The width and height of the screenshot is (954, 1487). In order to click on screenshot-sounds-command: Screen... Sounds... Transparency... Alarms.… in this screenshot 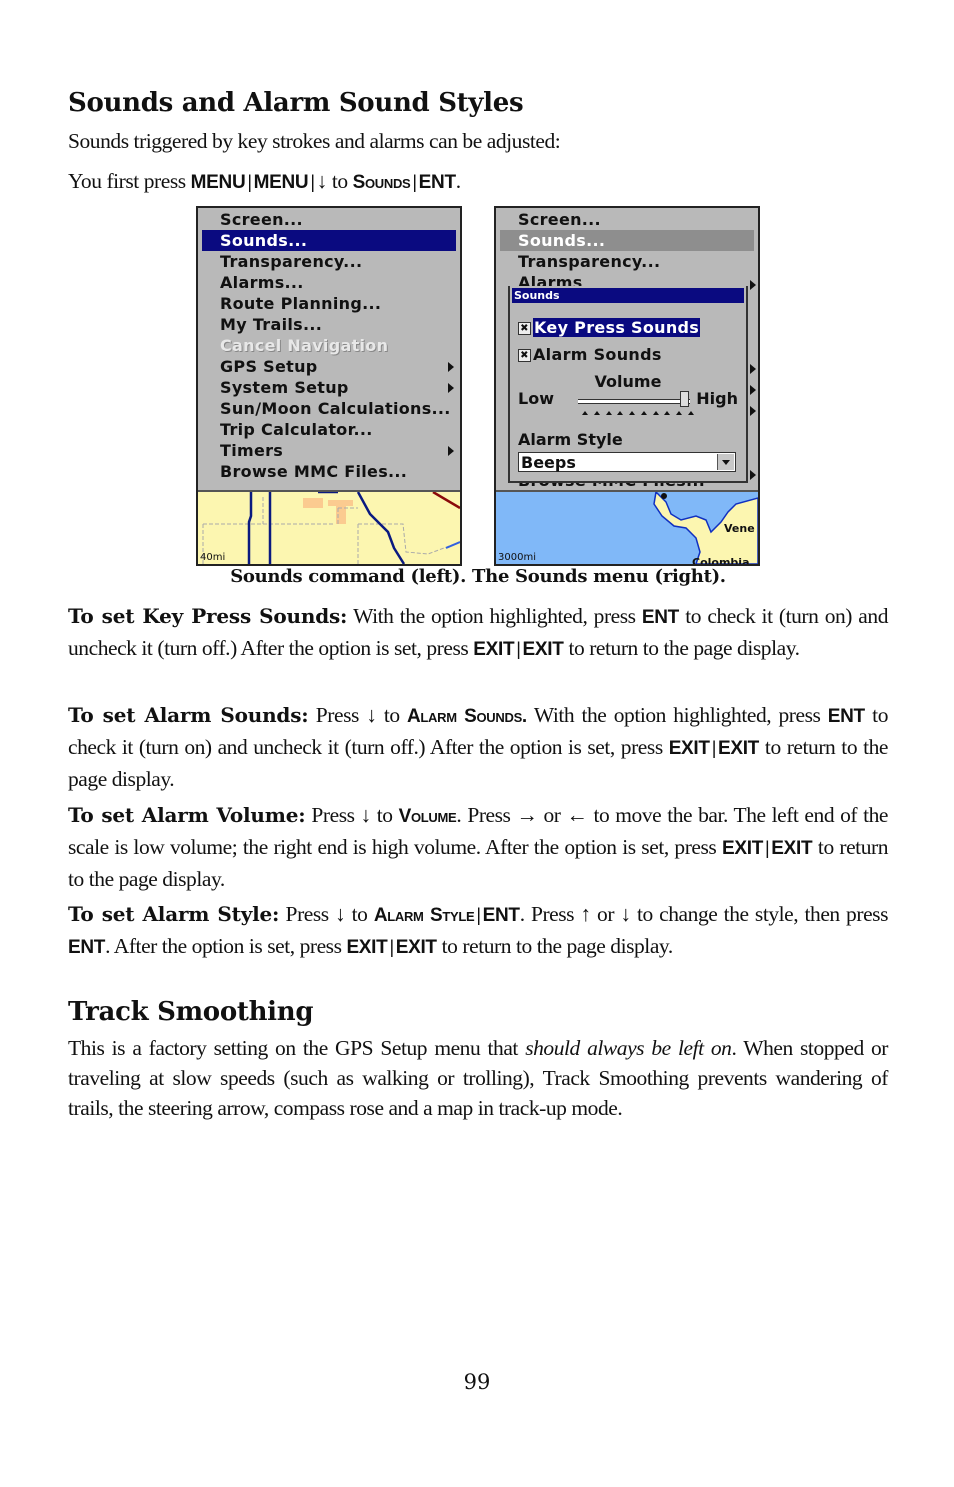, I will do `click(329, 386)`.